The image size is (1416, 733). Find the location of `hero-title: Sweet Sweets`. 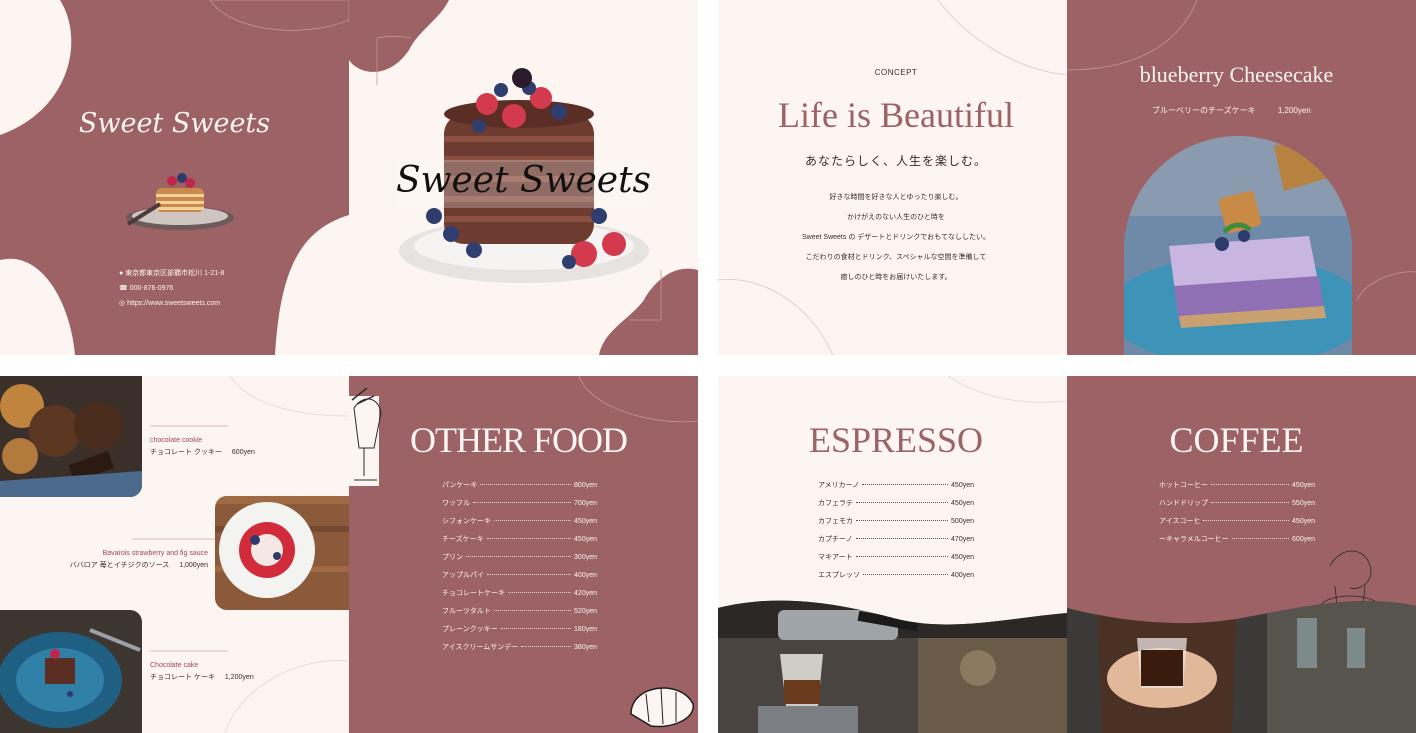

hero-title: Sweet Sweets is located at coordinates (523, 180).